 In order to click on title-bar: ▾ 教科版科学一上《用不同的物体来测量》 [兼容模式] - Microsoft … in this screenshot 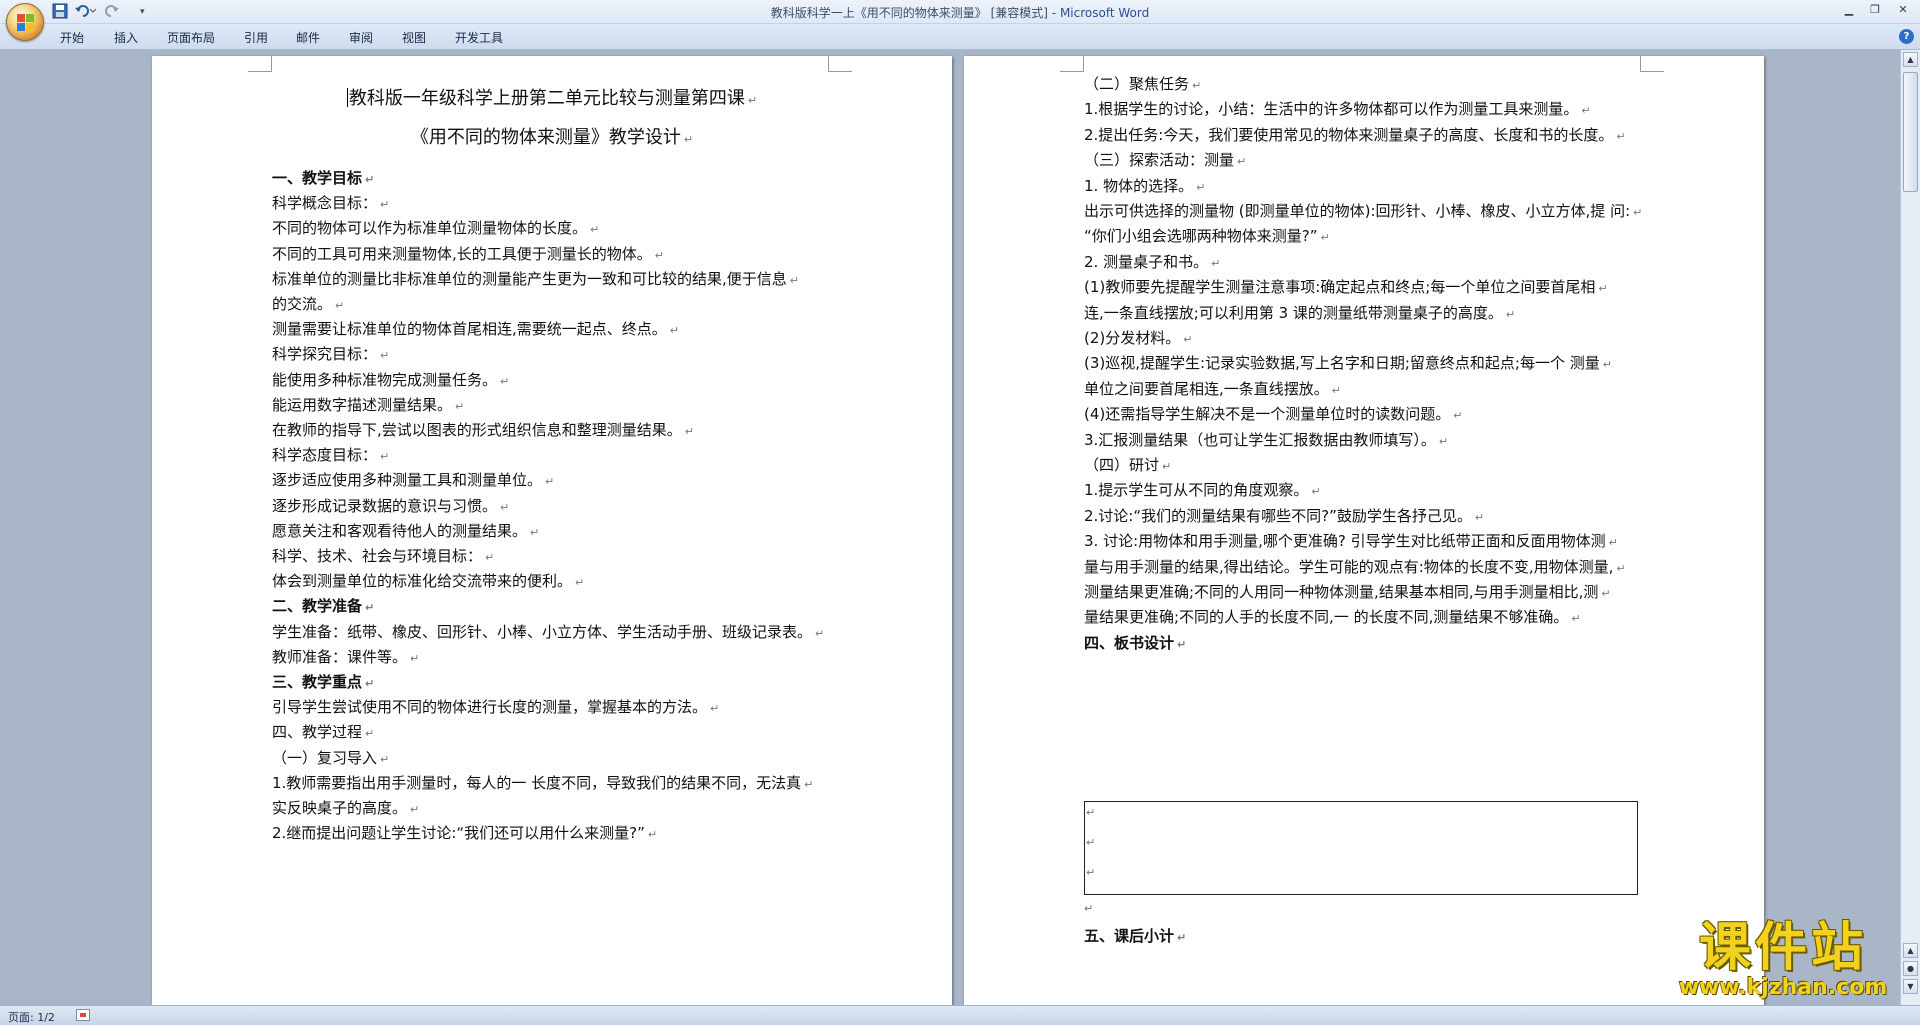, I will do `click(960, 20)`.